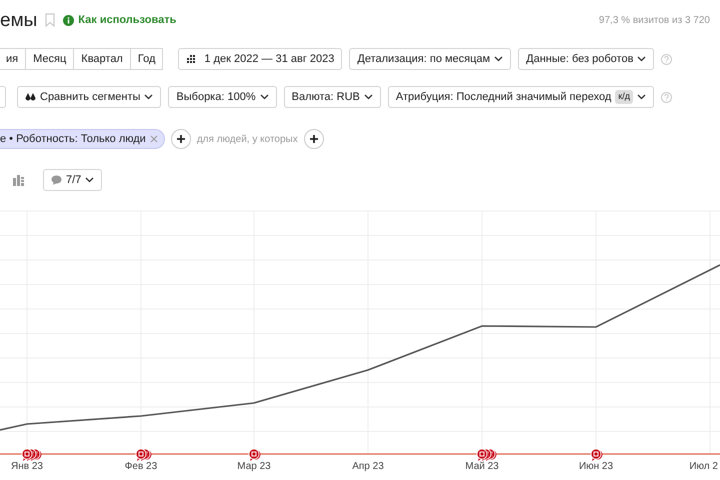  I want to click on help-link: Как использовать, so click(127, 20).